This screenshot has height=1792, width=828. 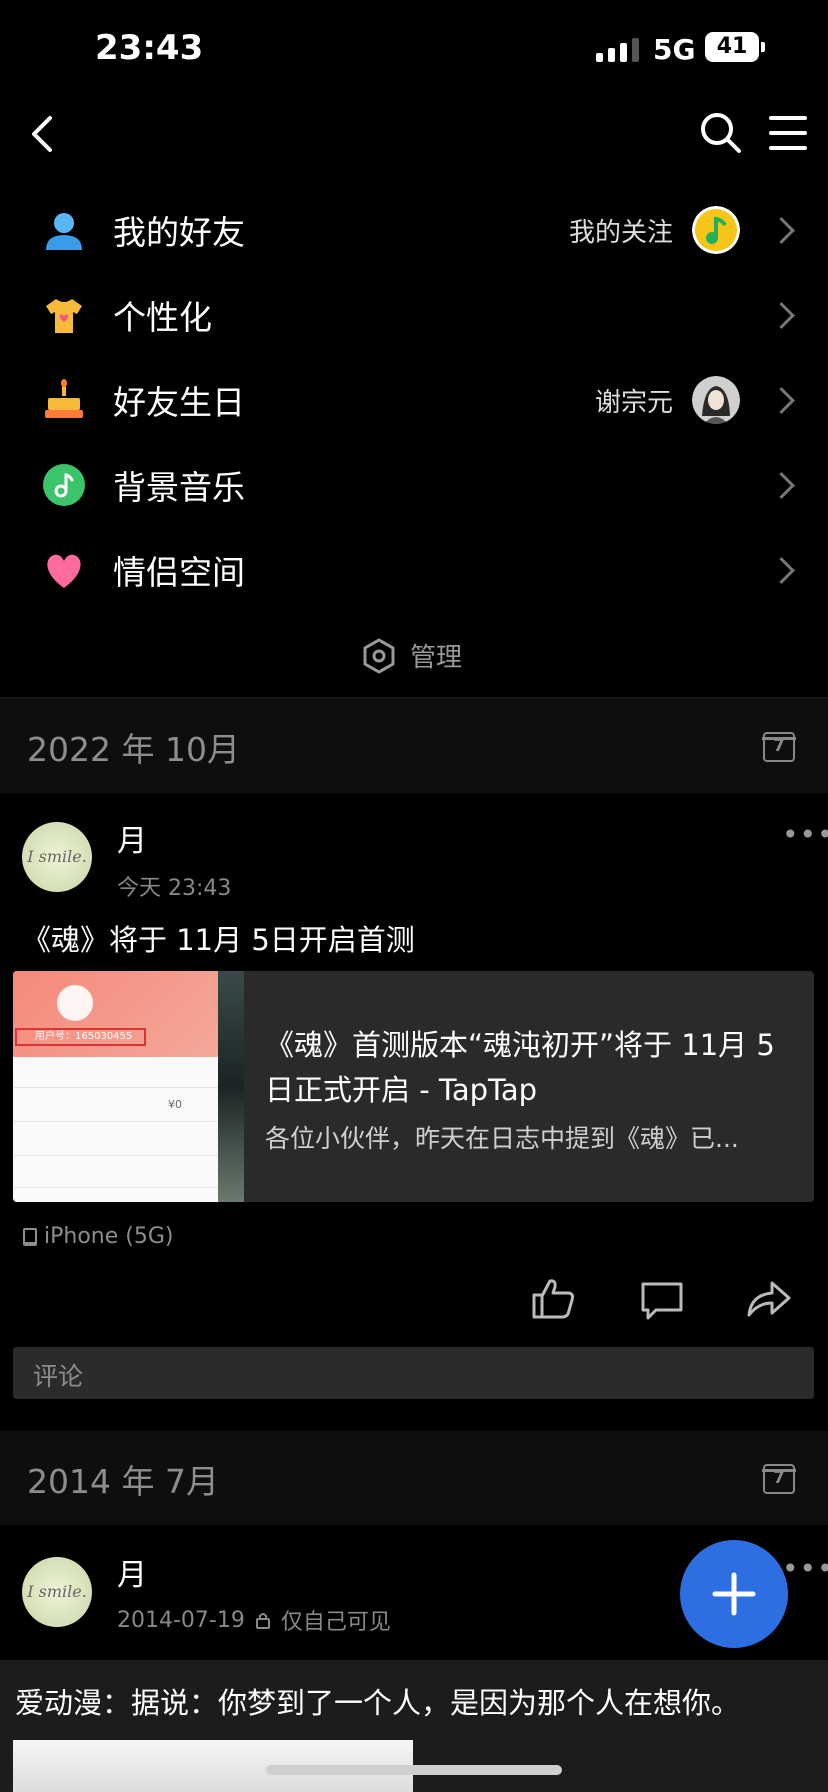 What do you see at coordinates (262, 1621) in the screenshot?
I see `lock-icon` at bounding box center [262, 1621].